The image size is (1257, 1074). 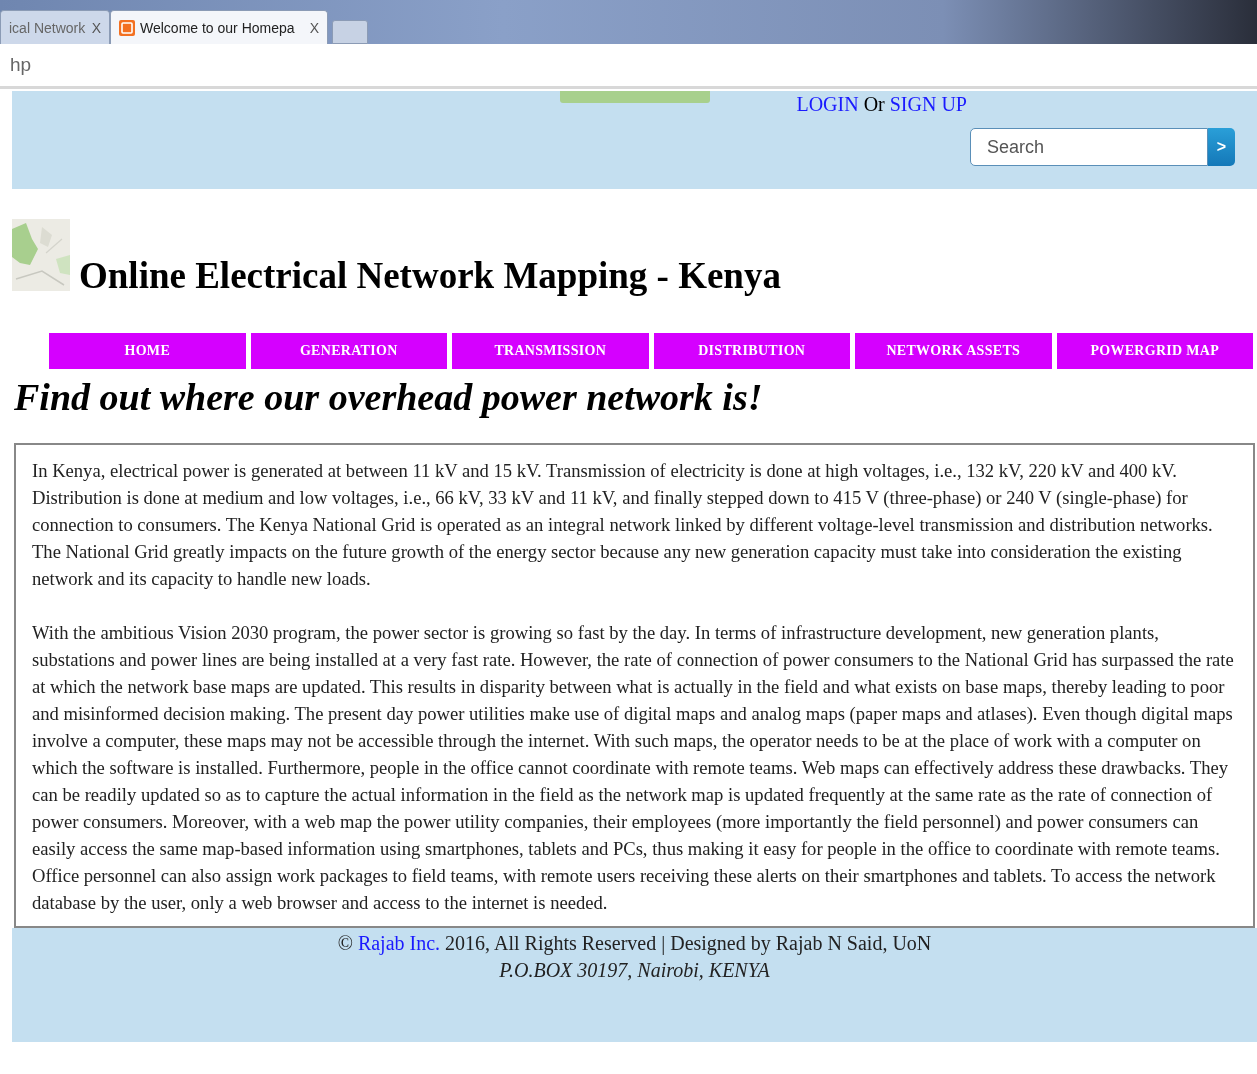 I want to click on url-text: hp, so click(x=21, y=65).